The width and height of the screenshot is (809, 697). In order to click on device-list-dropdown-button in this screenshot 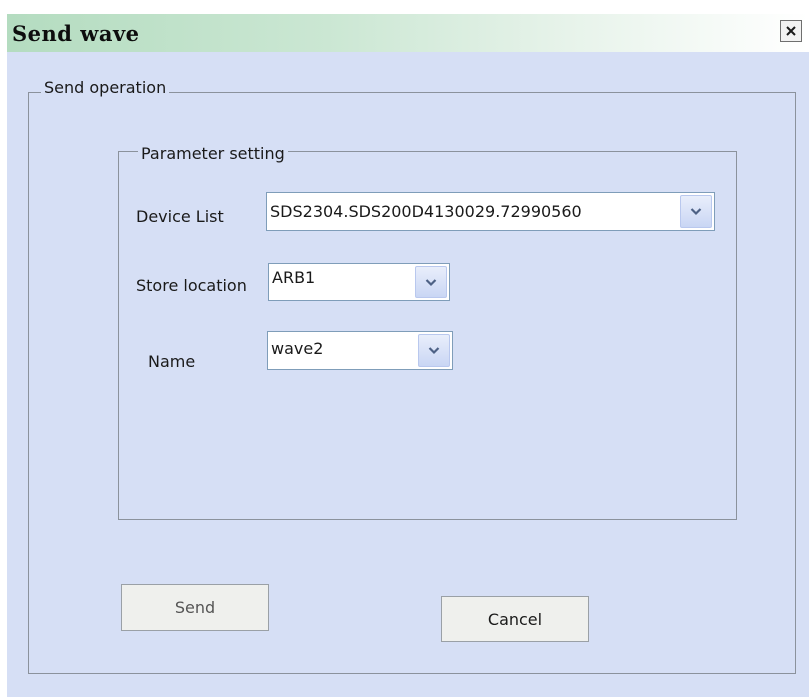, I will do `click(696, 211)`.